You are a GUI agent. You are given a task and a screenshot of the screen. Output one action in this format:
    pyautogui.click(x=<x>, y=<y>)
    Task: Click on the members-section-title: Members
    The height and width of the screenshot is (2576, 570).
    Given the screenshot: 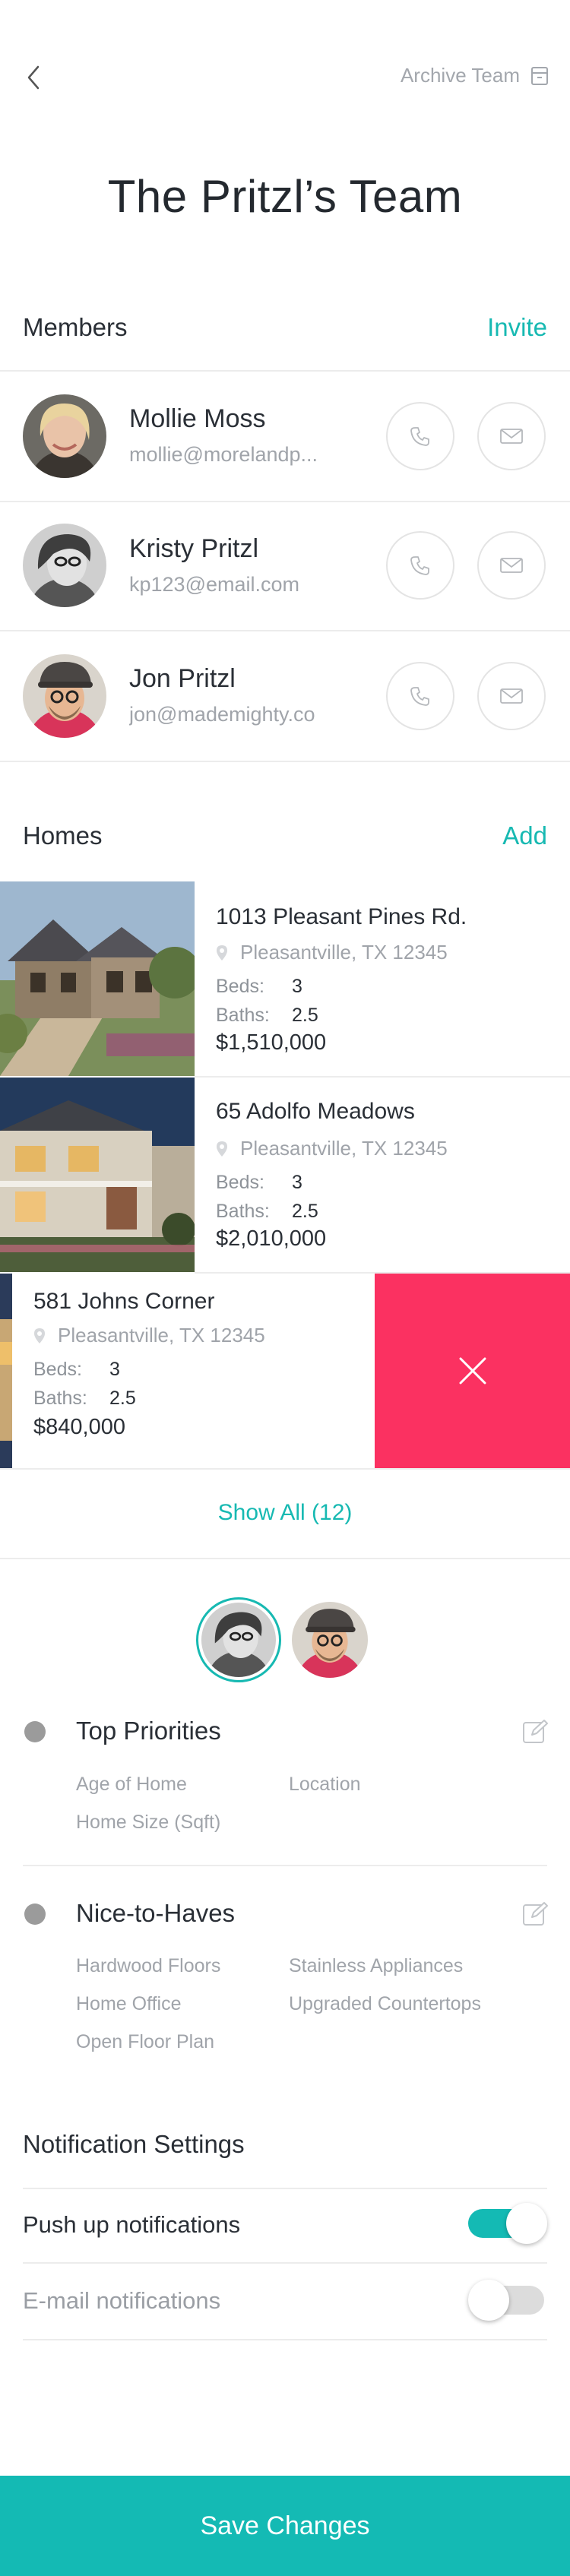 What is the action you would take?
    pyautogui.click(x=76, y=327)
    